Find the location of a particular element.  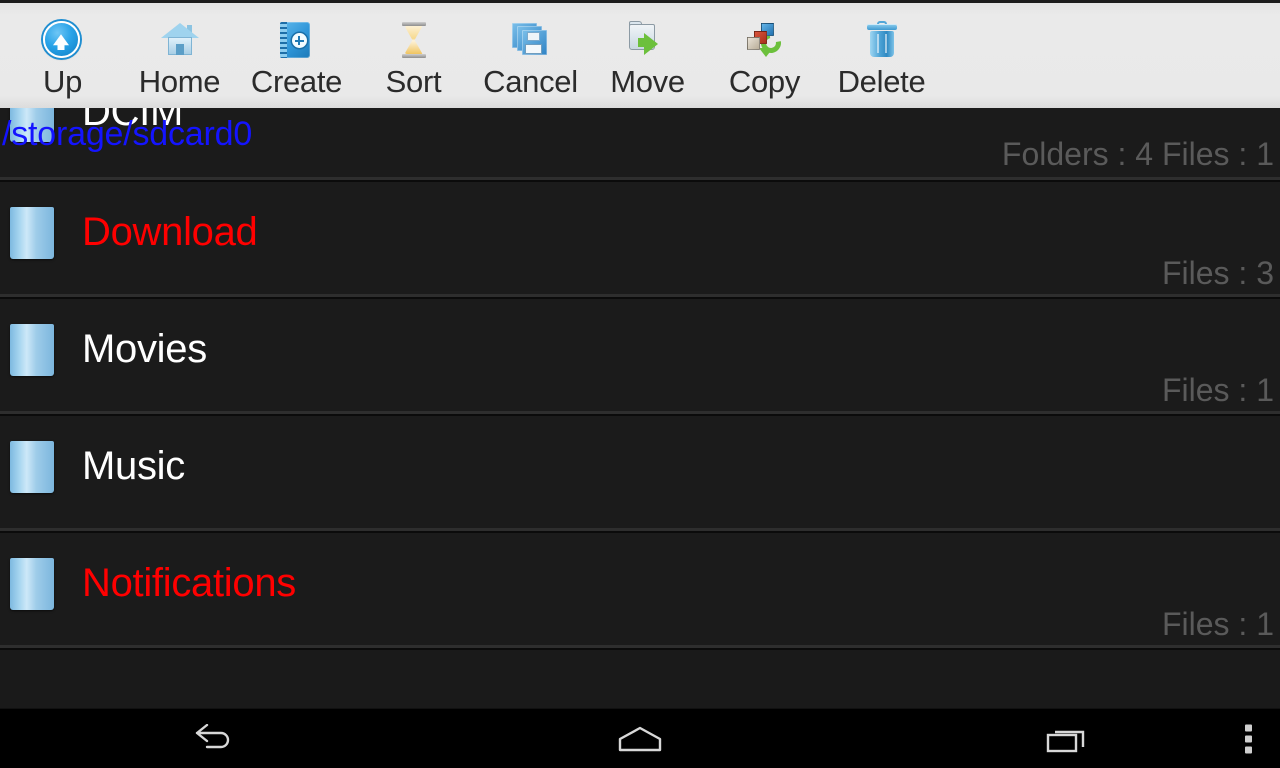

trash-can-icon is located at coordinates (882, 41).